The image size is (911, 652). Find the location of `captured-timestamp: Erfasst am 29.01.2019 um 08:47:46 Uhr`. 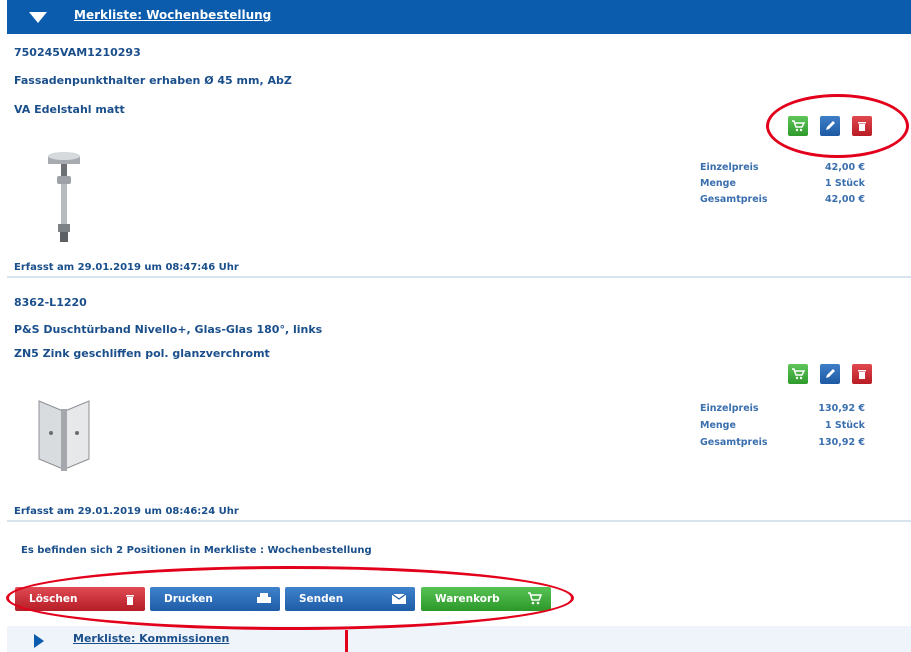

captured-timestamp: Erfasst am 29.01.2019 um 08:47:46 Uhr is located at coordinates (126, 267).